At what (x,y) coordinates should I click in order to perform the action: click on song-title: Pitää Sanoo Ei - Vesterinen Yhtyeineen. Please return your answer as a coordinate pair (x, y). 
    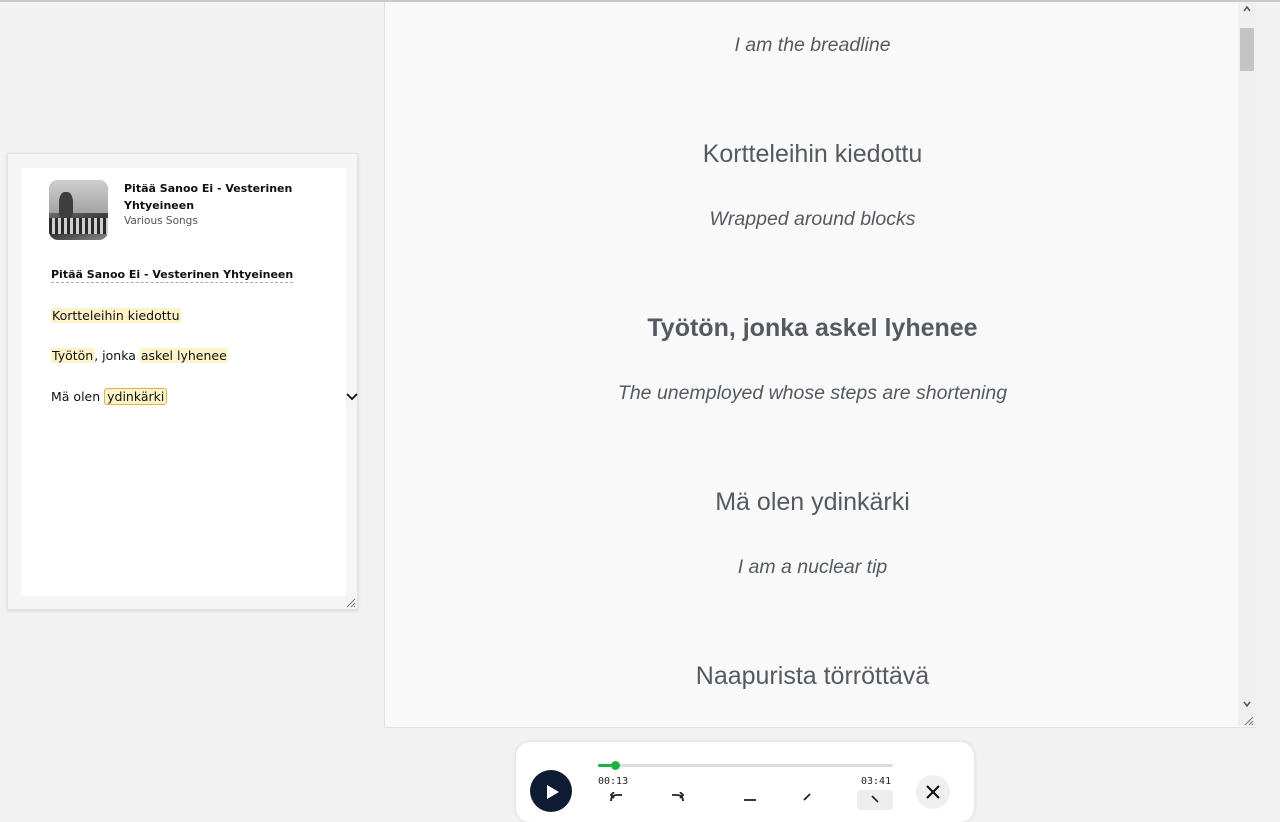
    Looking at the image, I should click on (208, 197).